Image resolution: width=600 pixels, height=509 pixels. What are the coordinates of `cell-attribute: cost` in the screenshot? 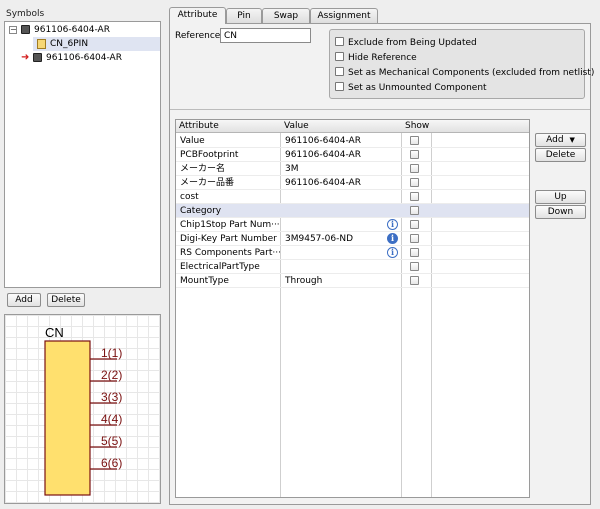 It's located at (228, 197).